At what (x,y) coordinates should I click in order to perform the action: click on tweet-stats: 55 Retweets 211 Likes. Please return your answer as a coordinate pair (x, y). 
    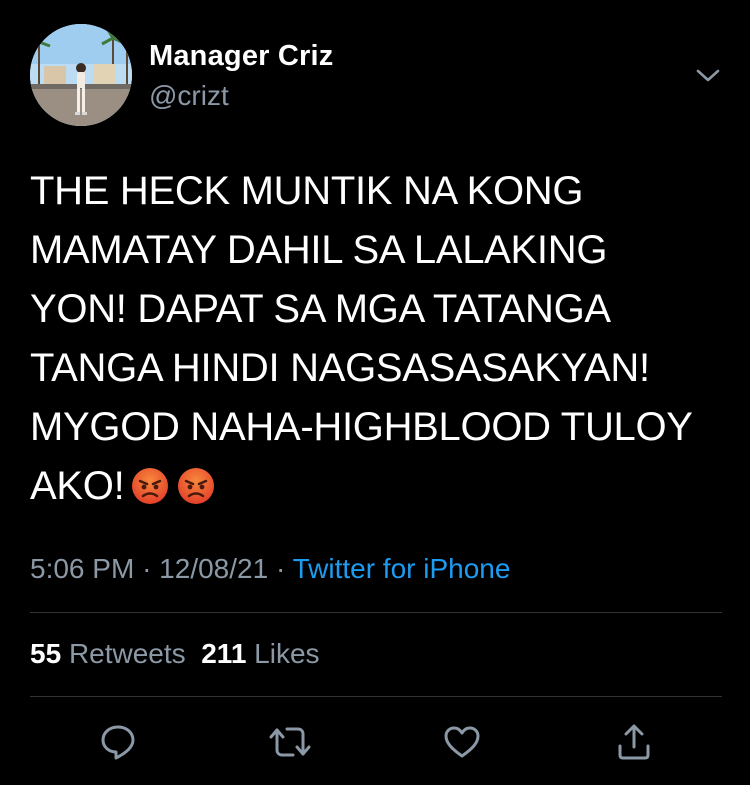
    Looking at the image, I should click on (175, 654).